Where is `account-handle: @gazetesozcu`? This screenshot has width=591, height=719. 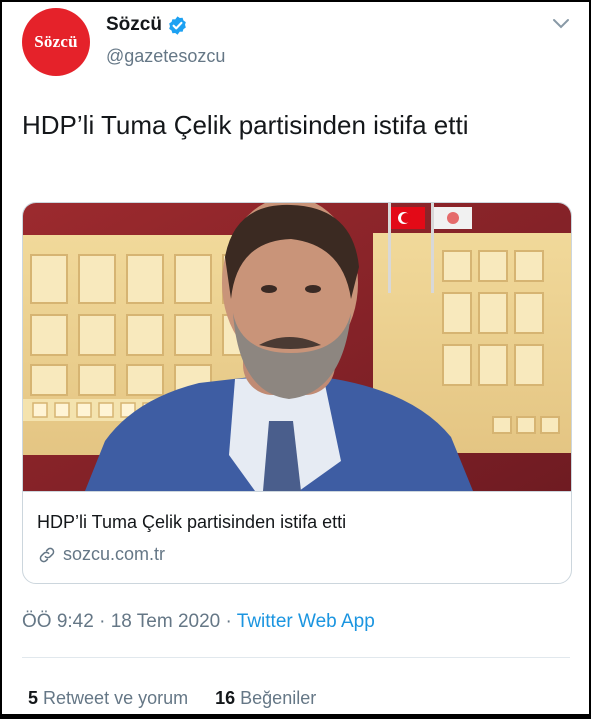
account-handle: @gazetesozcu is located at coordinates (165, 56).